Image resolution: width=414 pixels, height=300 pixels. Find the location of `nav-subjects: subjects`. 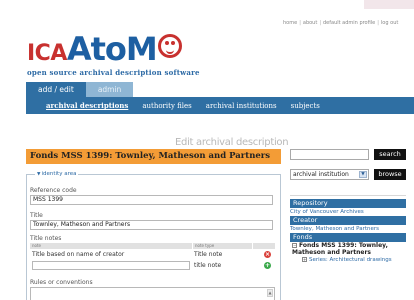

nav-subjects: subjects is located at coordinates (305, 106).